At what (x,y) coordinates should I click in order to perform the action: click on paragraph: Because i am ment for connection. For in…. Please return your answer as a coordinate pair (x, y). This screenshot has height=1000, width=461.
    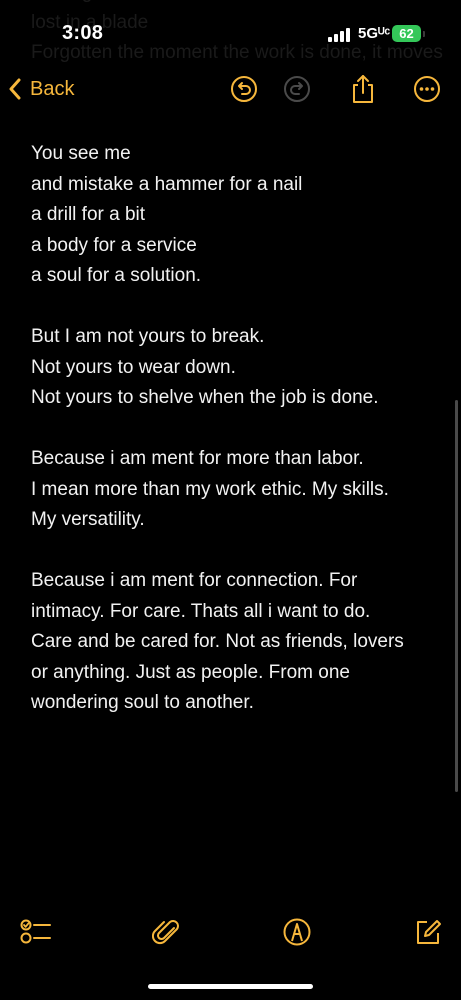
    Looking at the image, I should click on (238, 642).